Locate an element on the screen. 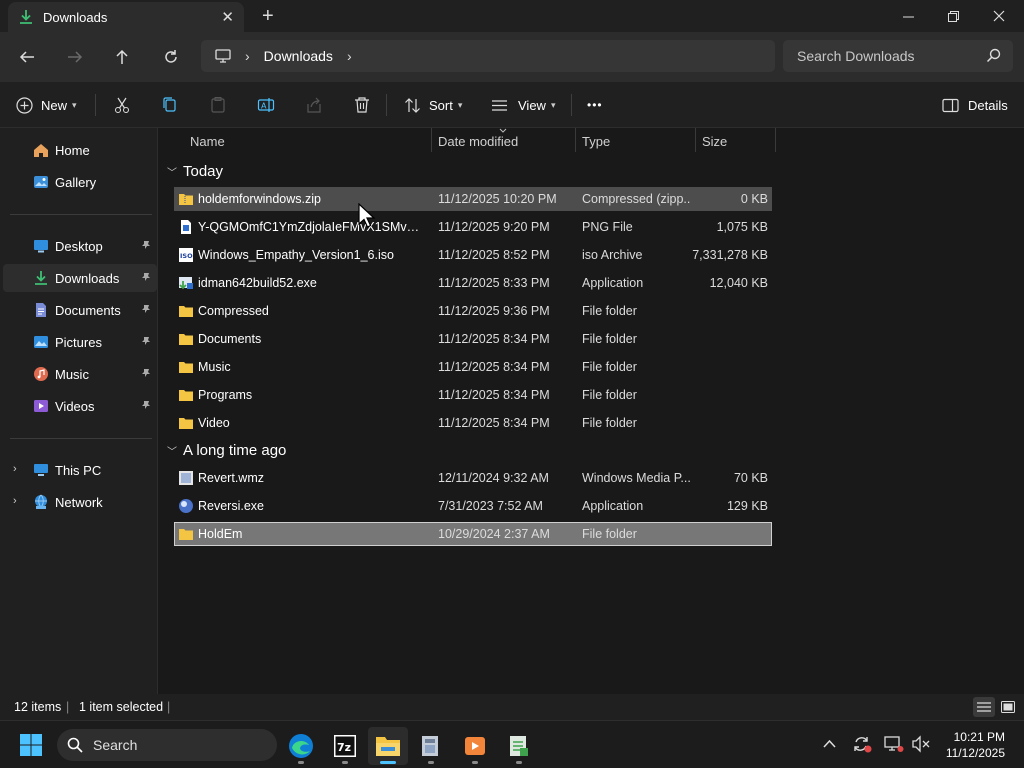  up-button is located at coordinates (122, 57).